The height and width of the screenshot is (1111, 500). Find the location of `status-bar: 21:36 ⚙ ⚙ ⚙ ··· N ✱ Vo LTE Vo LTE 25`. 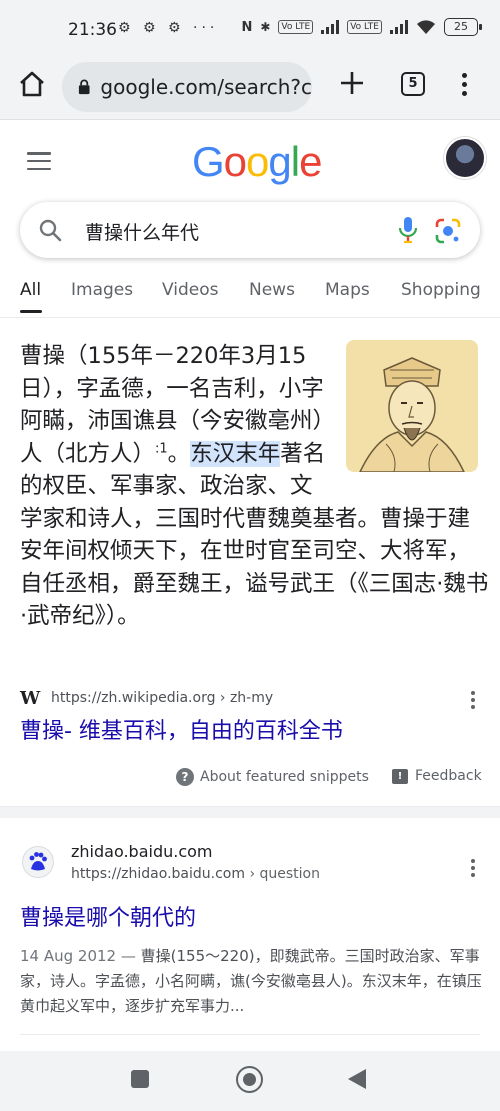

status-bar: 21:36 ⚙ ⚙ ⚙ ··· N ✱ Vo LTE Vo LTE 25 is located at coordinates (250, 29).